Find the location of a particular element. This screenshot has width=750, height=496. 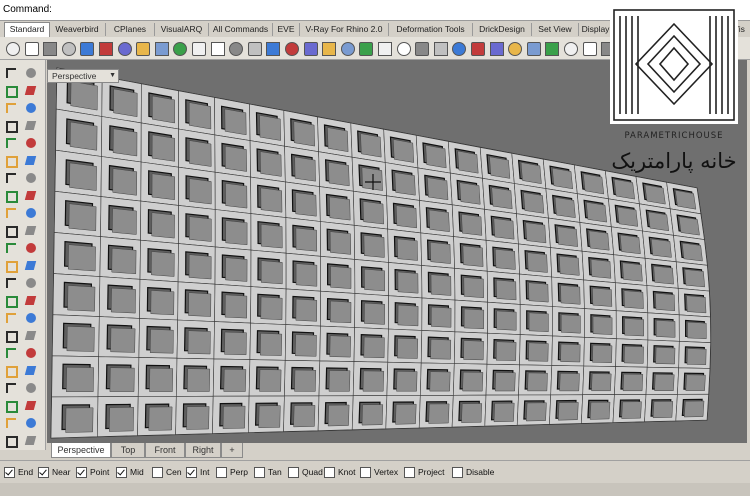

layer-tool-icon is located at coordinates (12, 424).